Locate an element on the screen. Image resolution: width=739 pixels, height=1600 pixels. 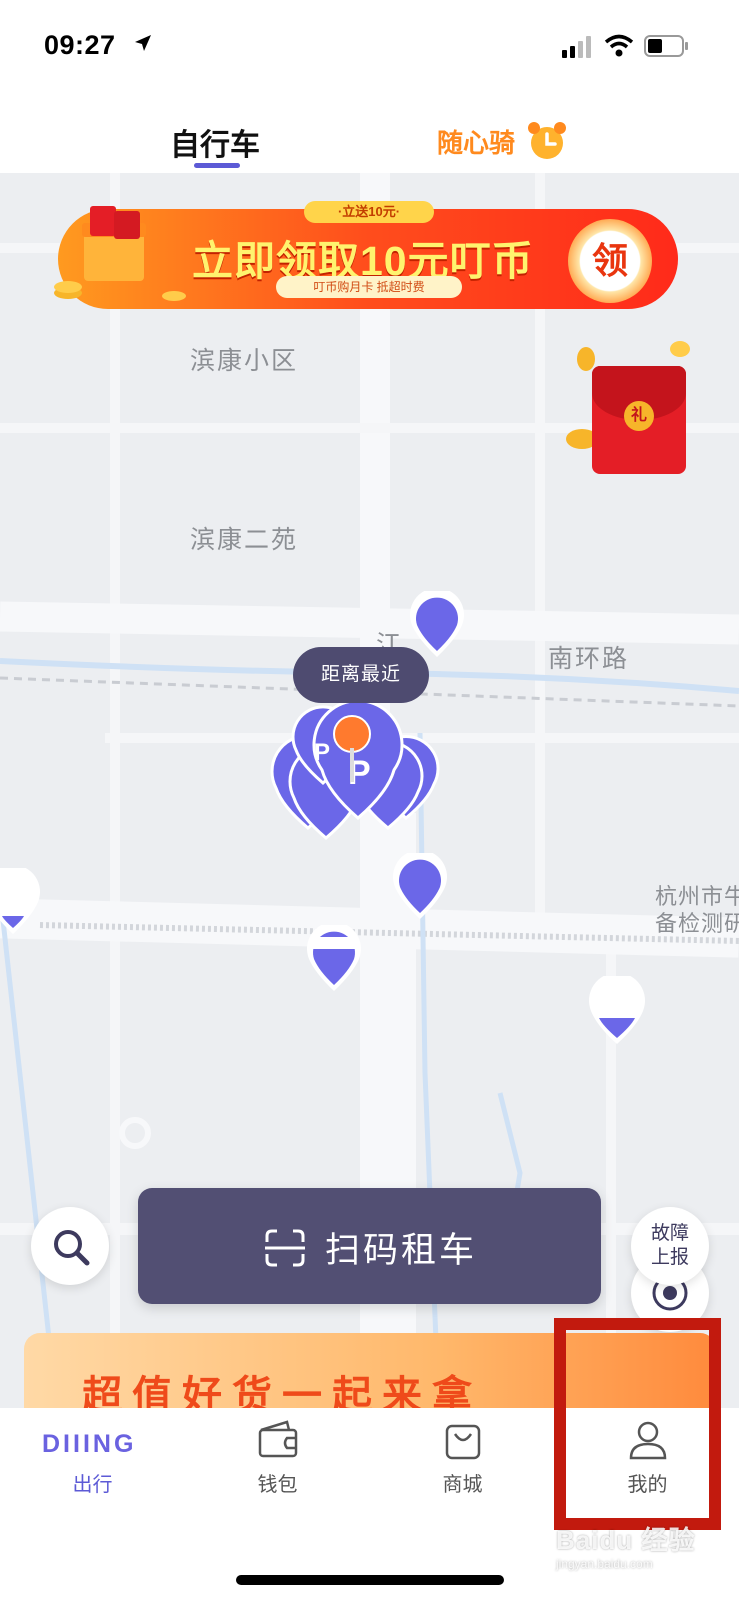
tab-travel-label: 出行 is located at coordinates (92, 1485).